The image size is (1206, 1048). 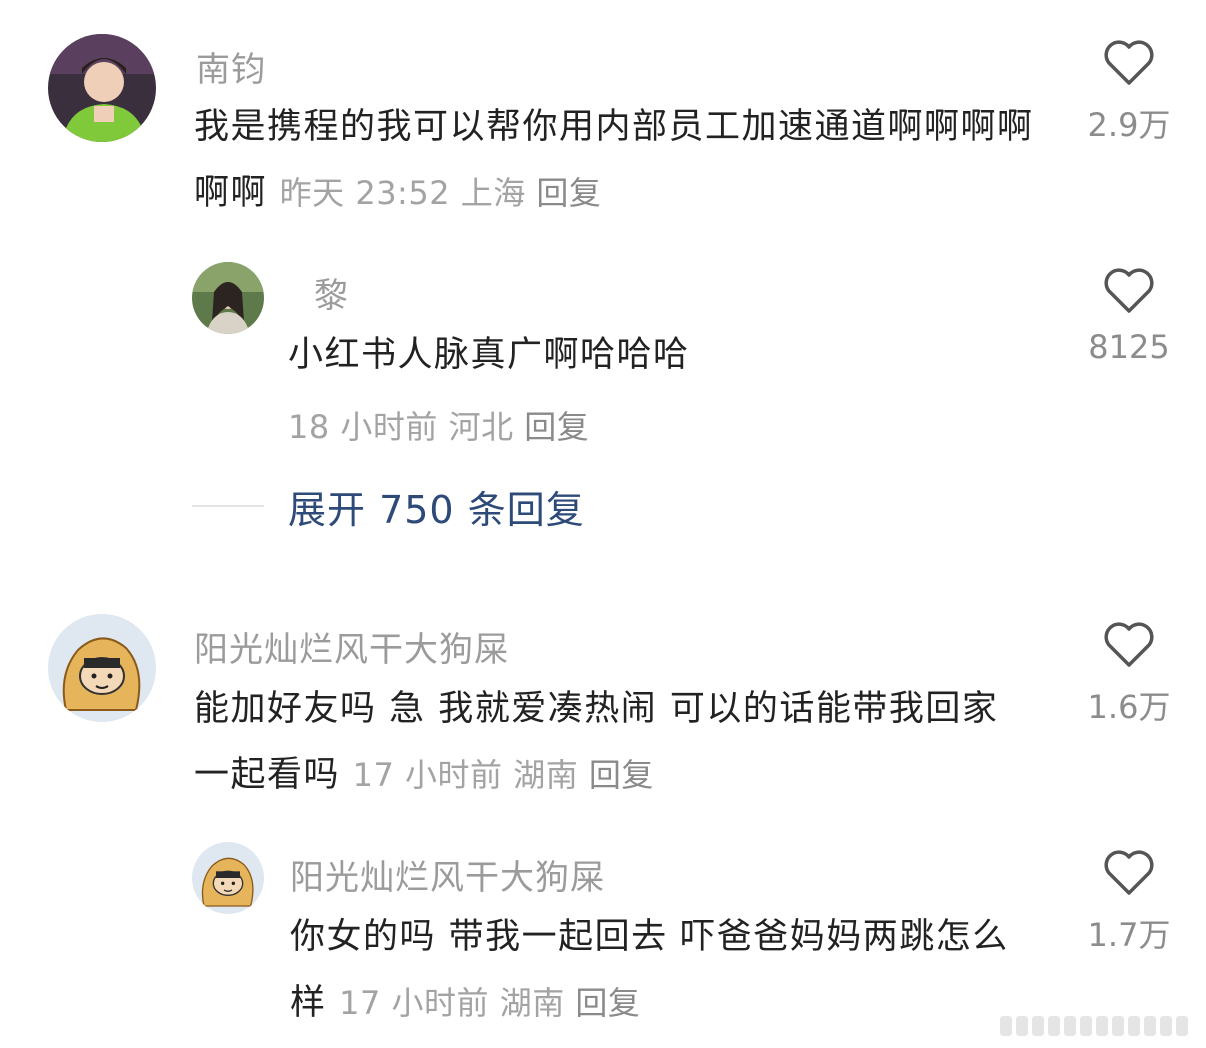 I want to click on comment-time: 18 小时前, so click(x=363, y=427).